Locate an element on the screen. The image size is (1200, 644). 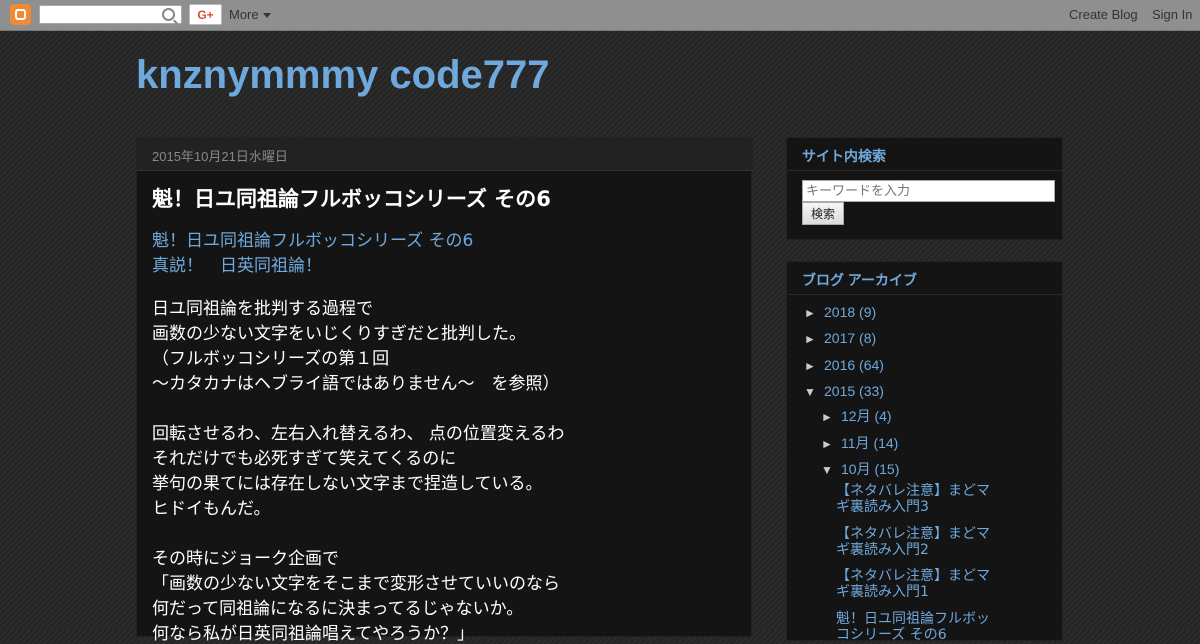
archive-post-link: 魁！日ユ同祖論フルボッコシリーズ その6 is located at coordinates (918, 627).